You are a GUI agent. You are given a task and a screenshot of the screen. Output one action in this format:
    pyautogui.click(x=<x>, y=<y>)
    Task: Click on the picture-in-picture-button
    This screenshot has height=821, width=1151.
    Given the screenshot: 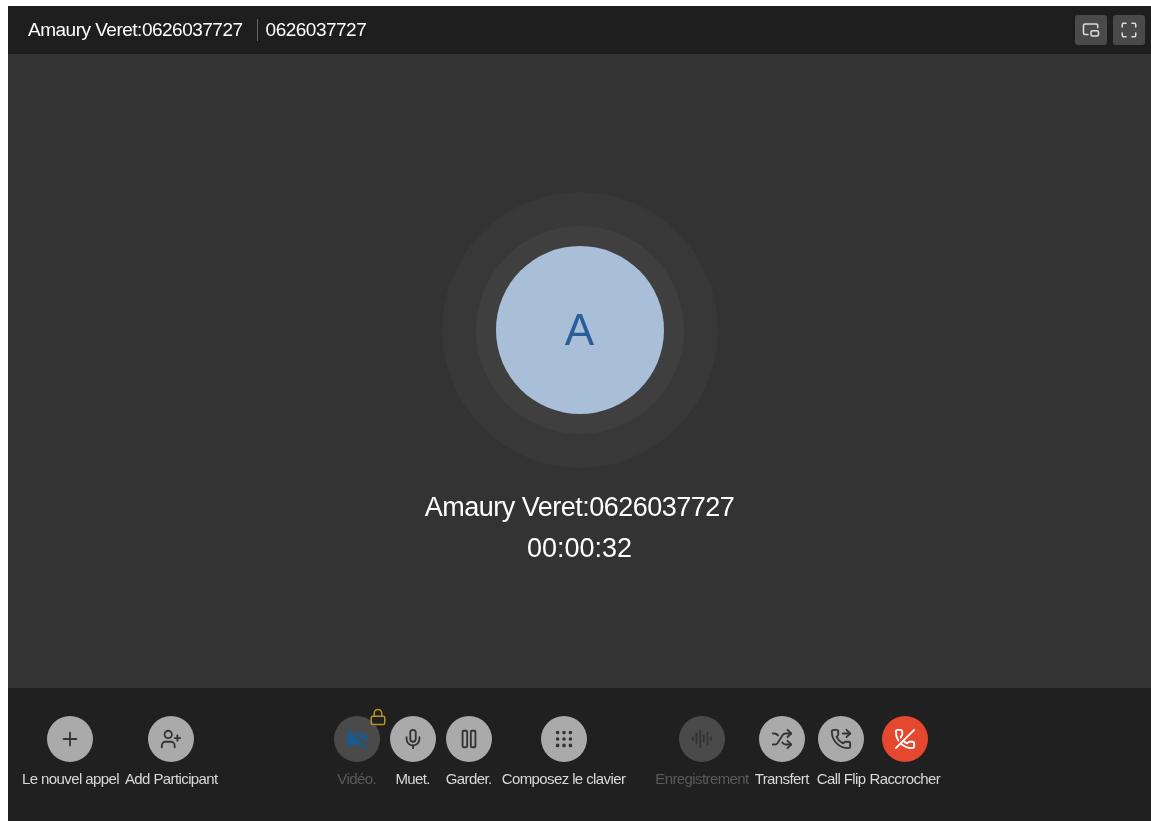 What is the action you would take?
    pyautogui.click(x=1091, y=30)
    